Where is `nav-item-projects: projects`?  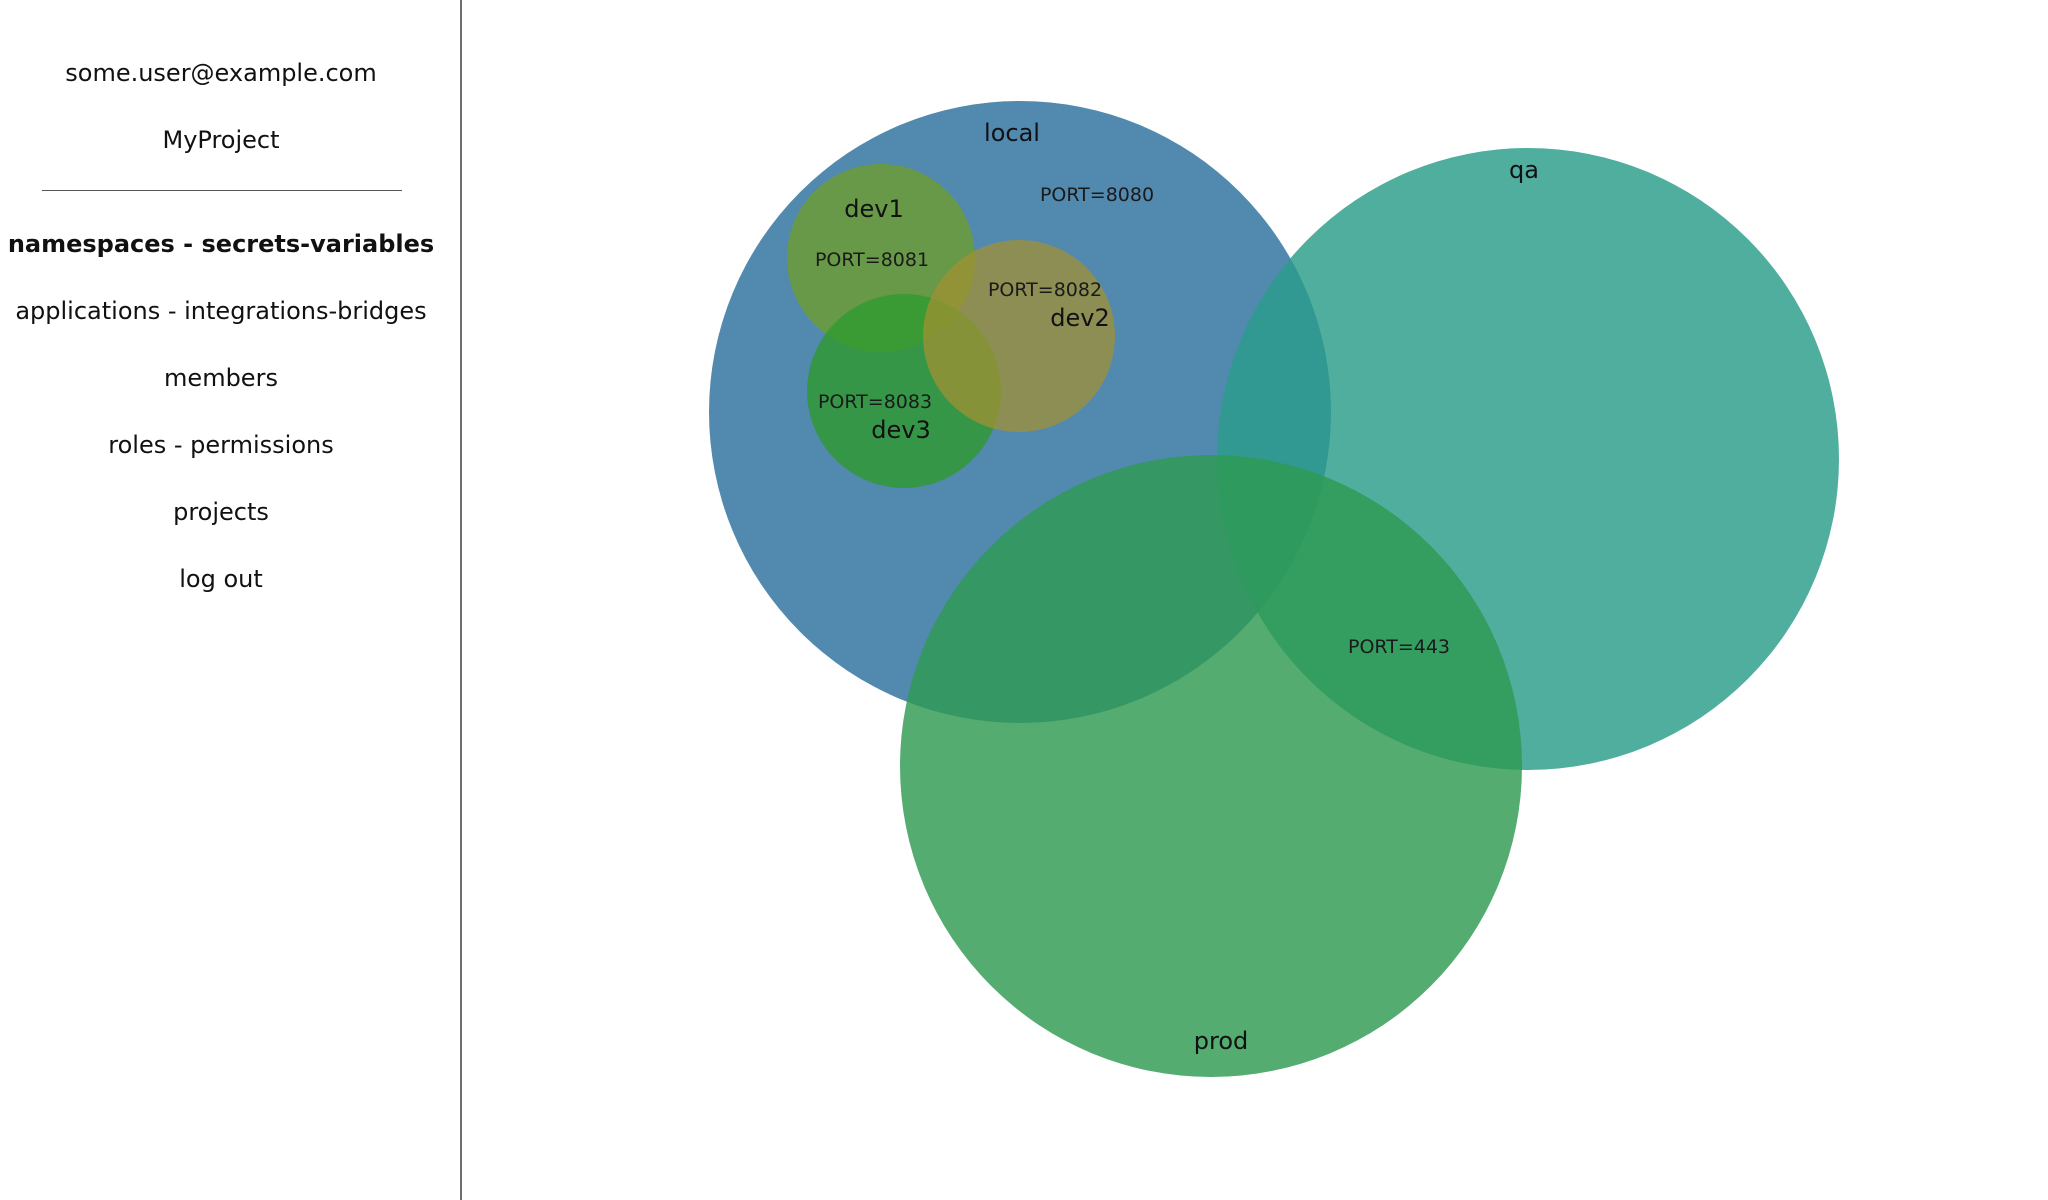 nav-item-projects: projects is located at coordinates (221, 512).